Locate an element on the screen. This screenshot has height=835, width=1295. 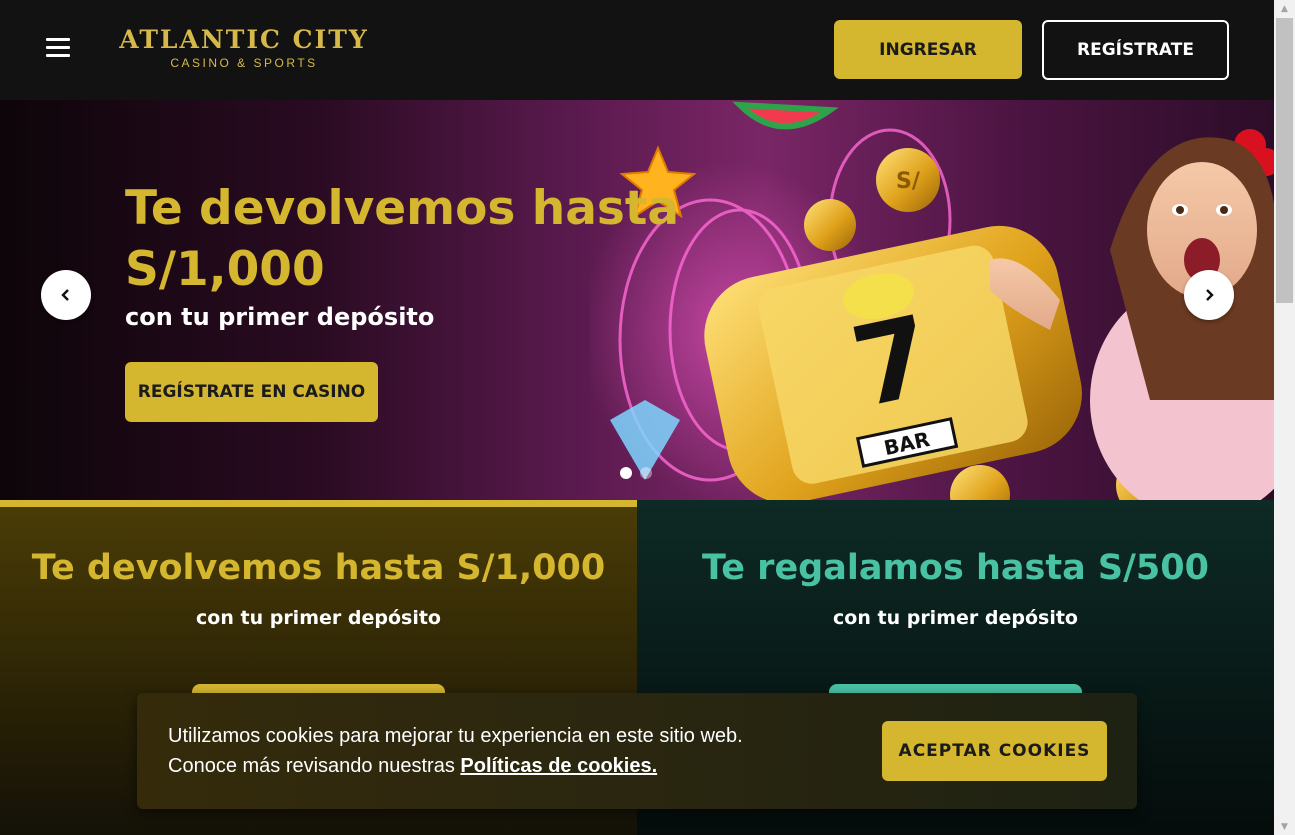
site-logo: ATLANTIC CITY CASINO & SPORTS is located at coordinates (244, 50).